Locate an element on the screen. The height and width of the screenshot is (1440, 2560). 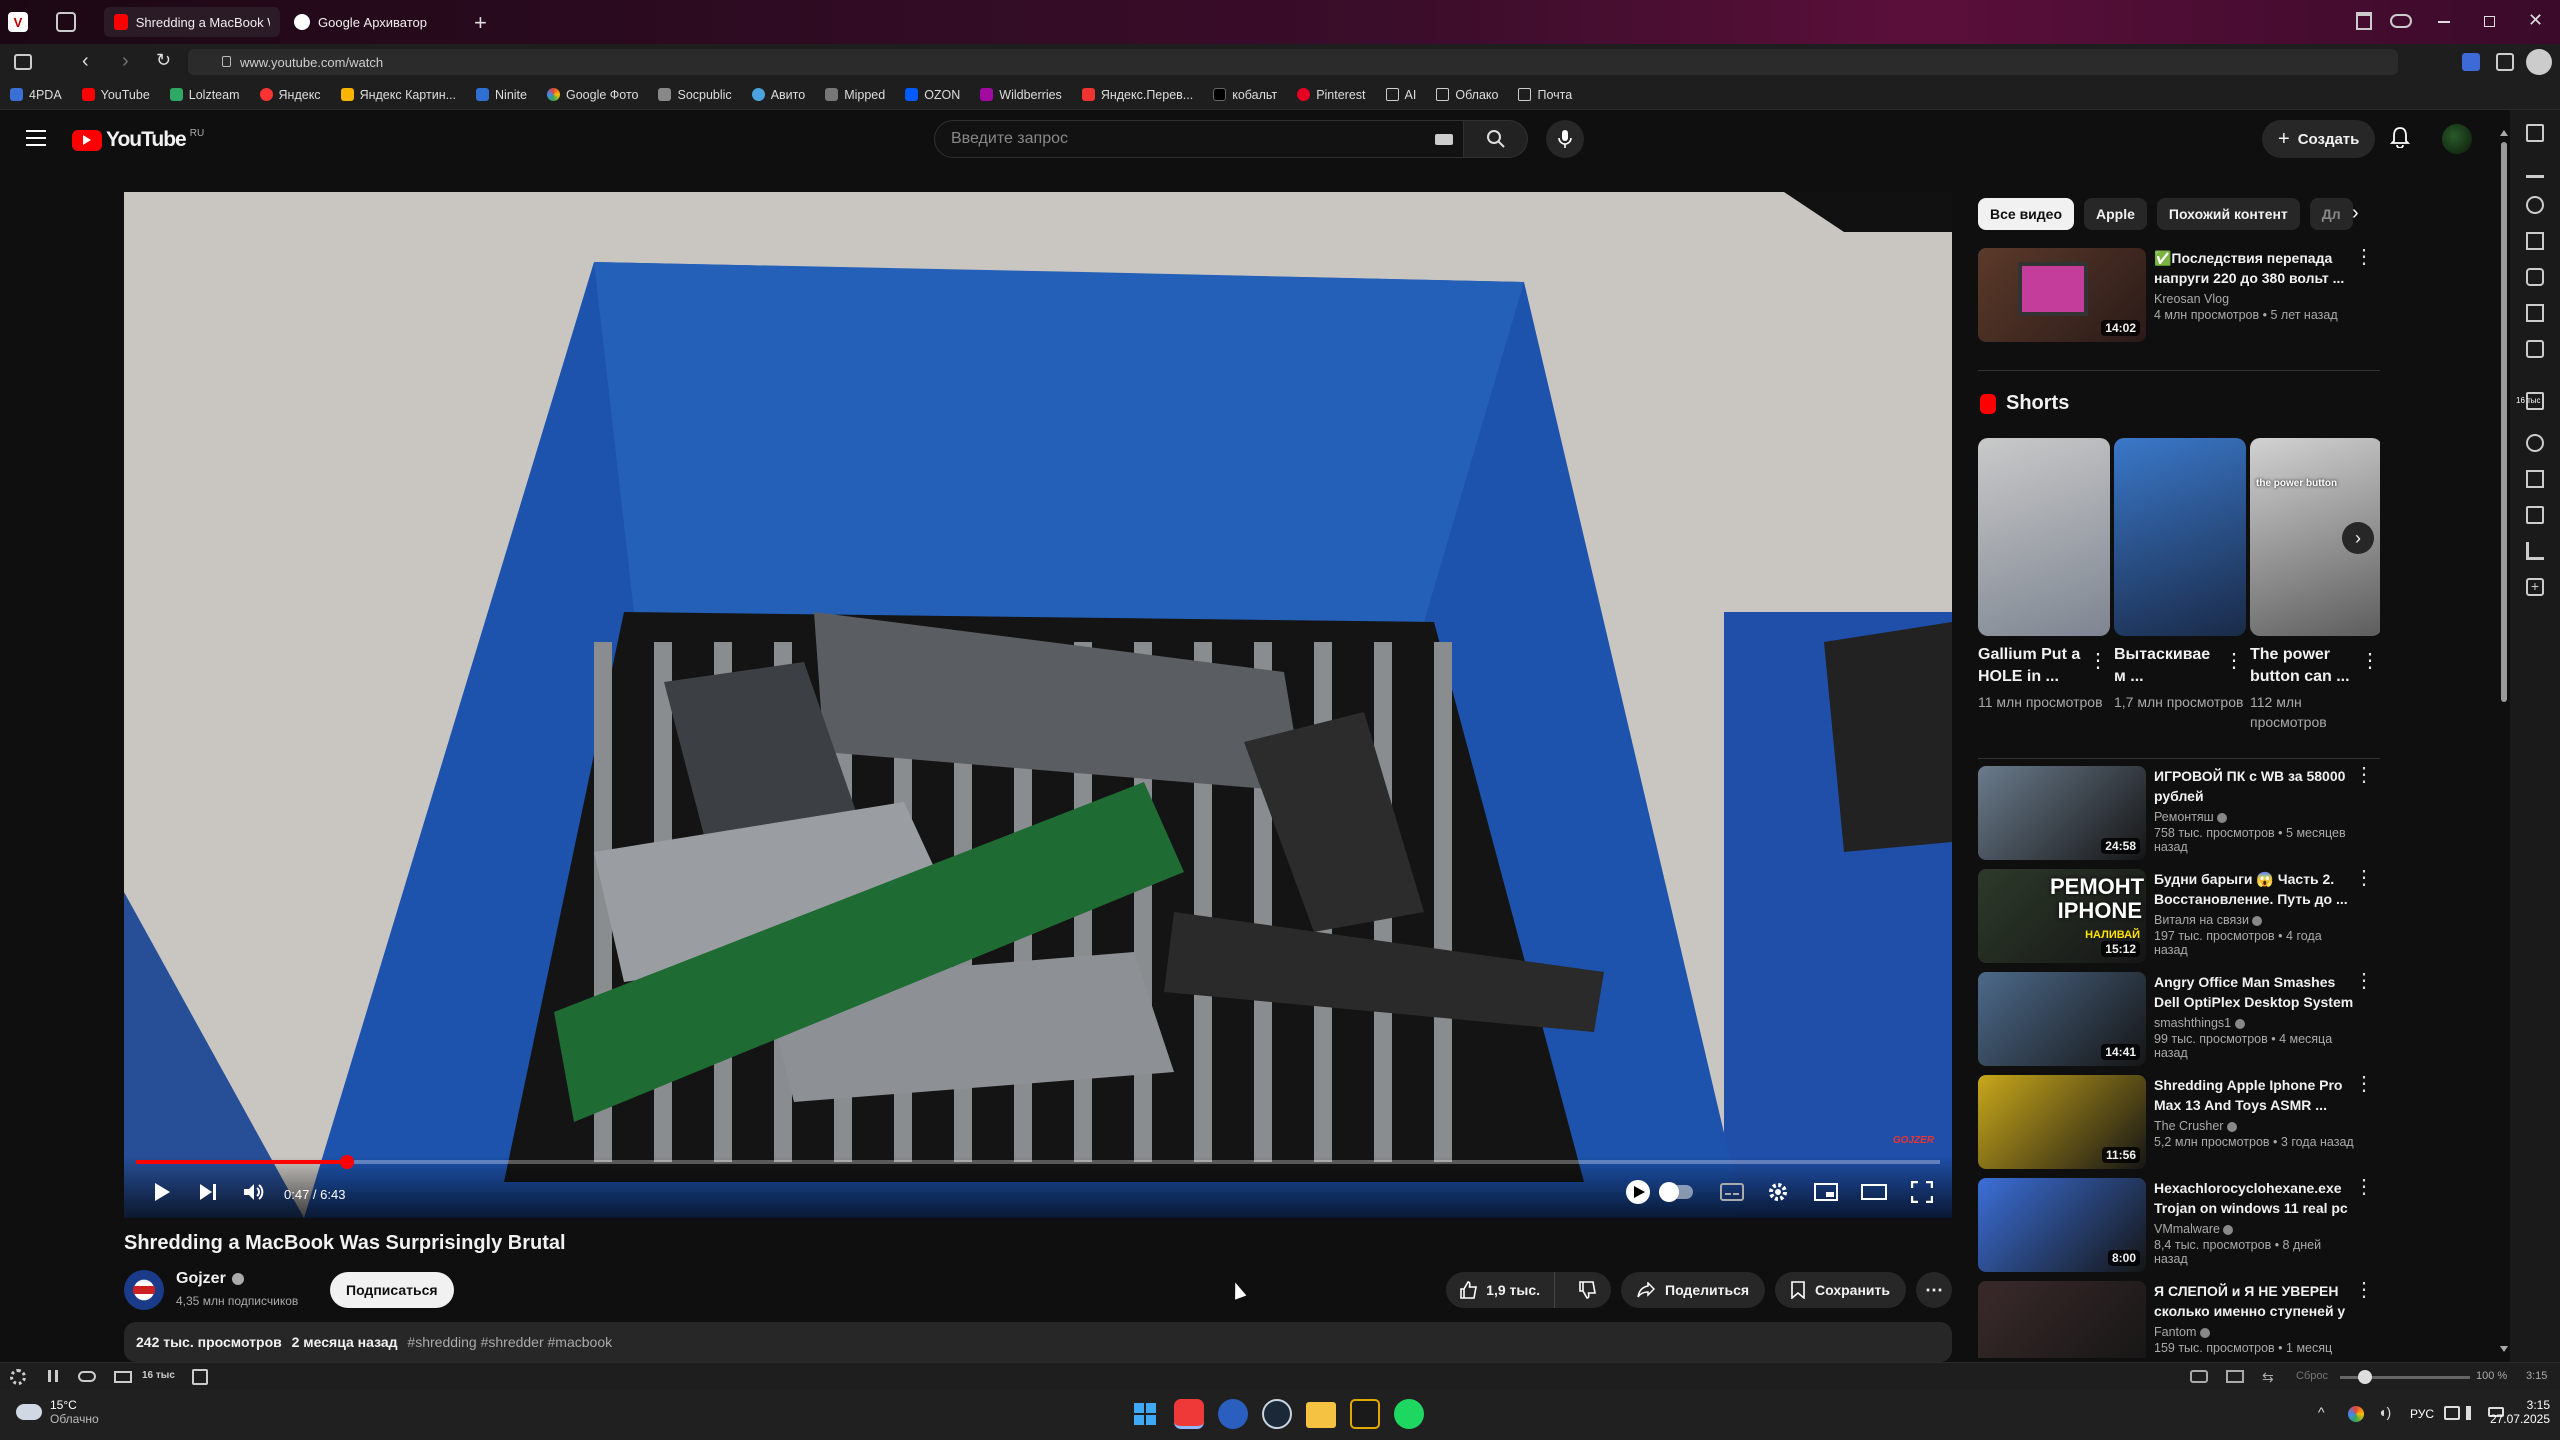
workspaces-icon is located at coordinates (66, 22).